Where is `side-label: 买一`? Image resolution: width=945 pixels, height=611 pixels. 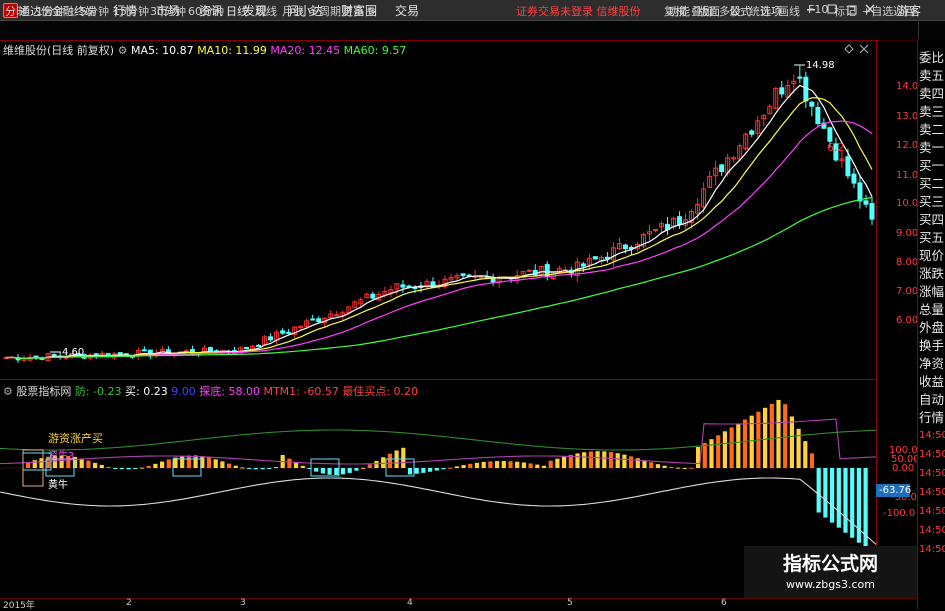
side-label: 买一 is located at coordinates (931, 164).